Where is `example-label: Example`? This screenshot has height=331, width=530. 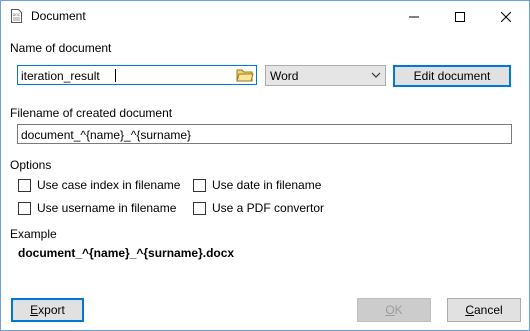 example-label: Example is located at coordinates (33, 234).